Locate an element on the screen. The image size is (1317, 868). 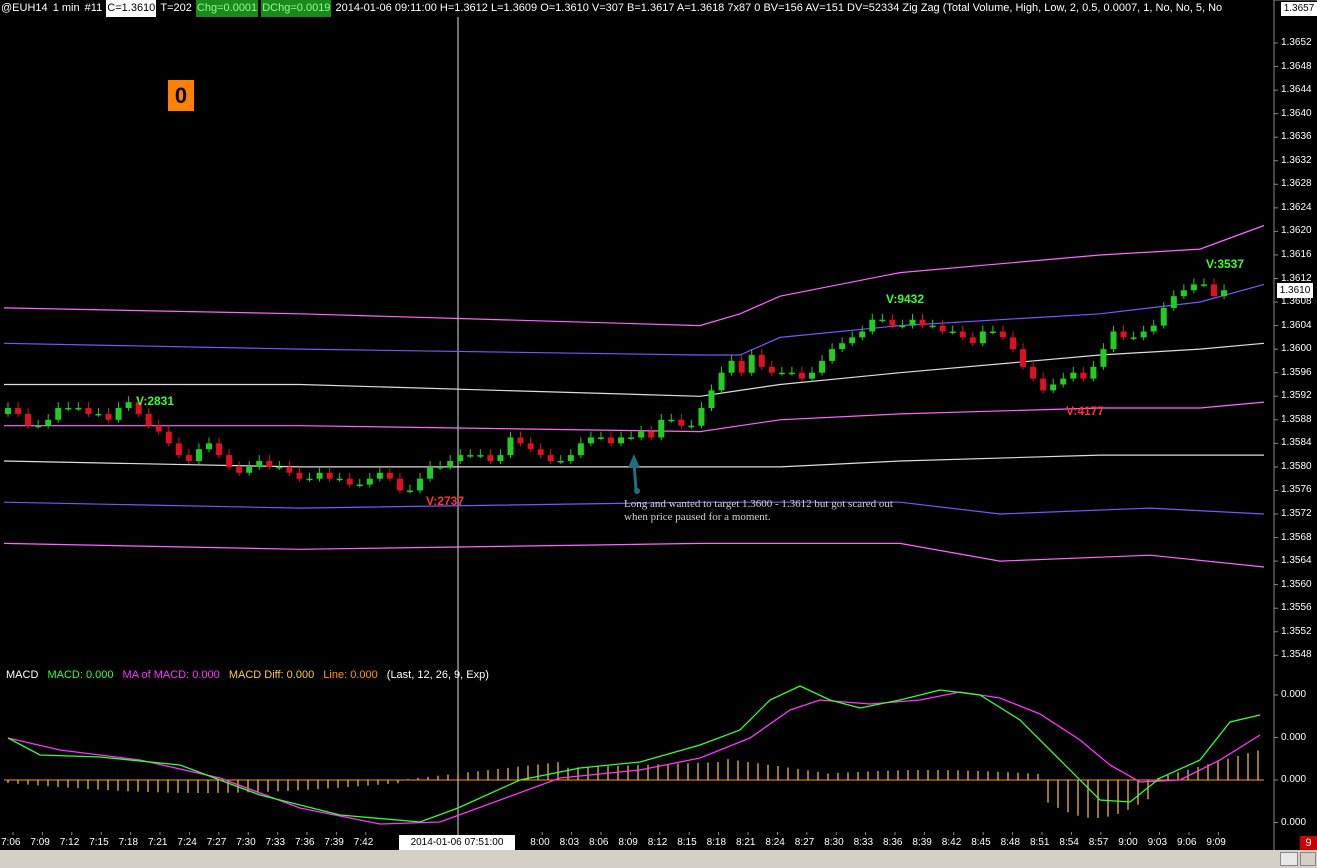
time-tick-label: 7:21 is located at coordinates (158, 842).